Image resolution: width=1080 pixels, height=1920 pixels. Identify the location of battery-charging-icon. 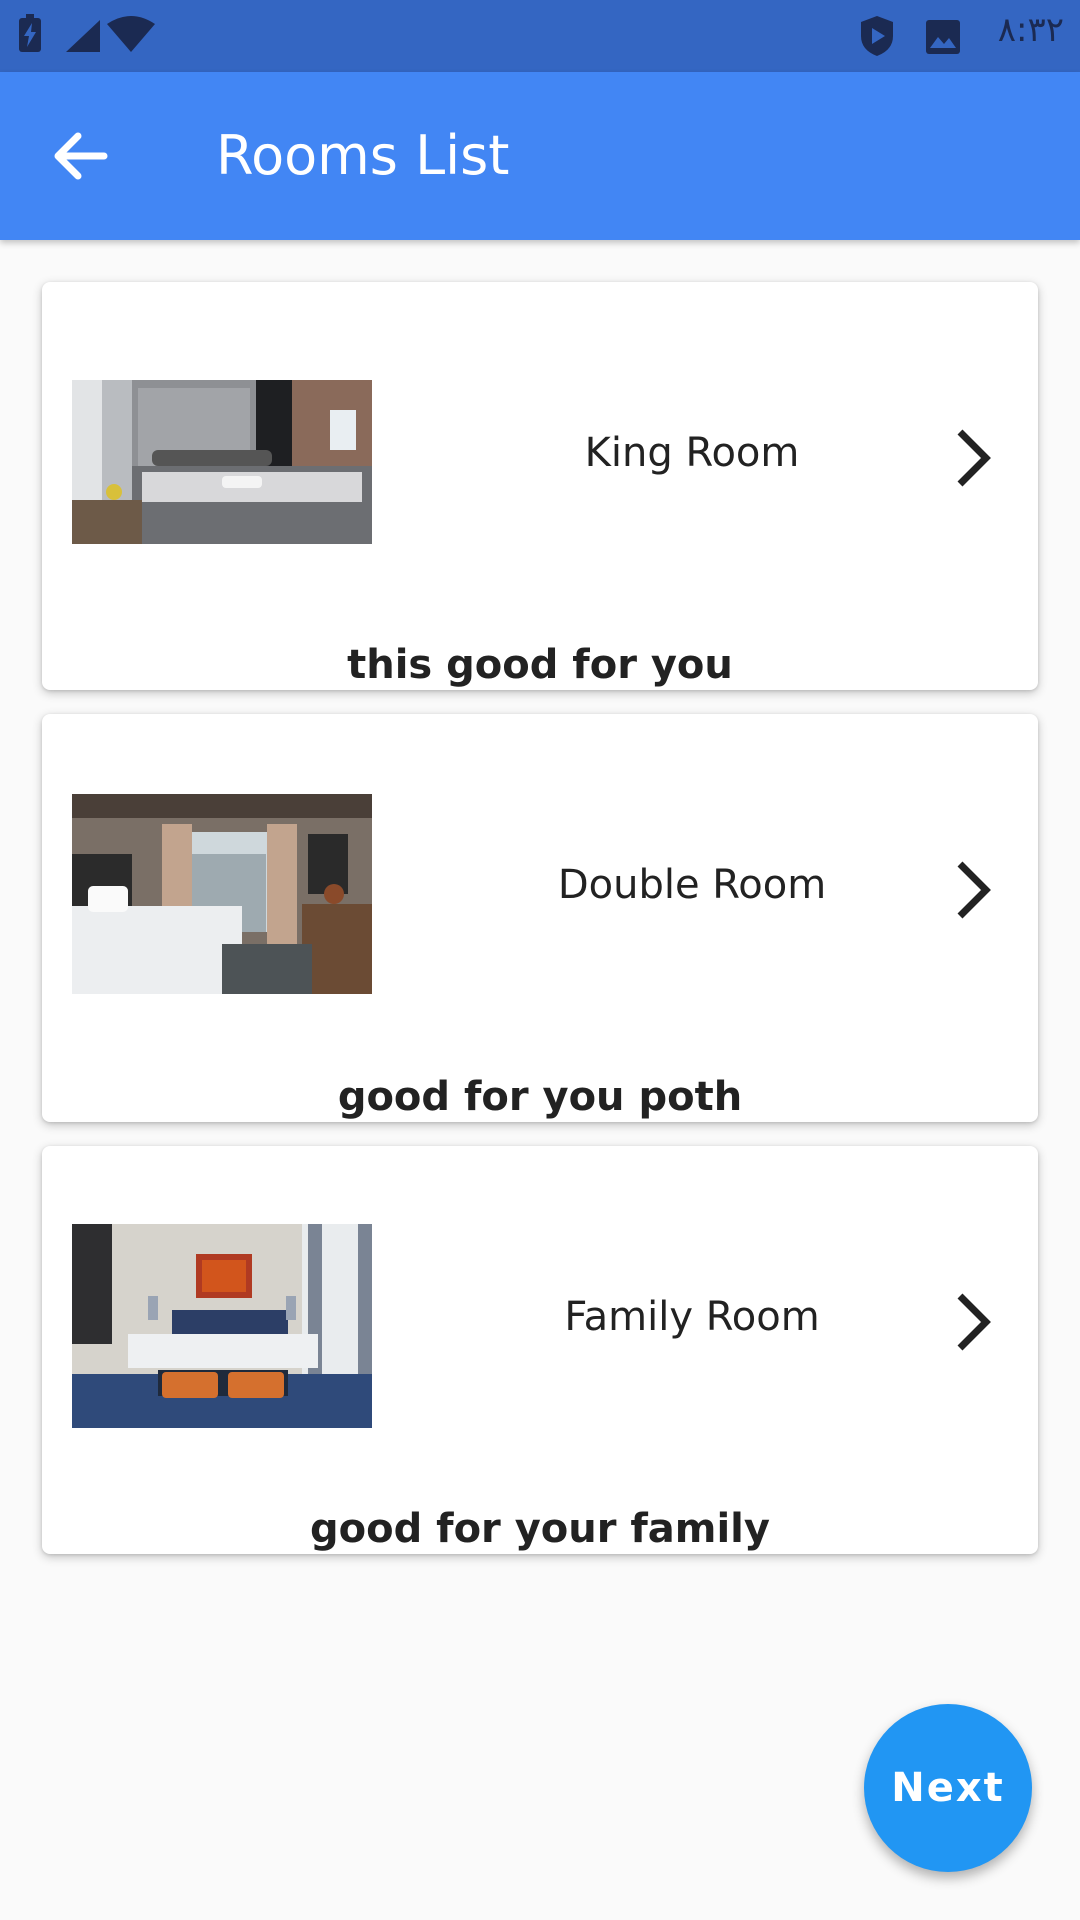
(30, 33).